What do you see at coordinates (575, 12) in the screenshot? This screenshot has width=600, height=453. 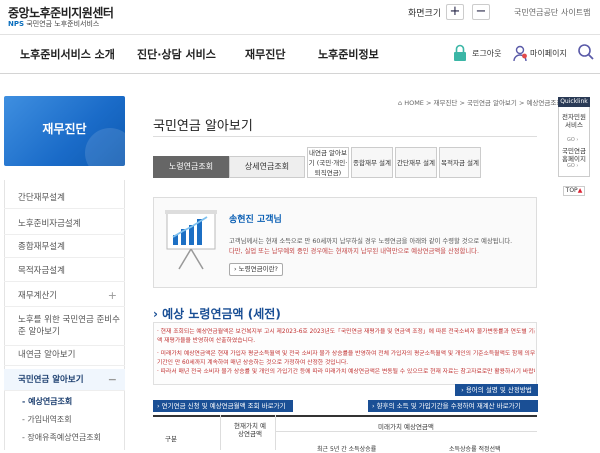 I see `sitemap-link: 사이트맵` at bounding box center [575, 12].